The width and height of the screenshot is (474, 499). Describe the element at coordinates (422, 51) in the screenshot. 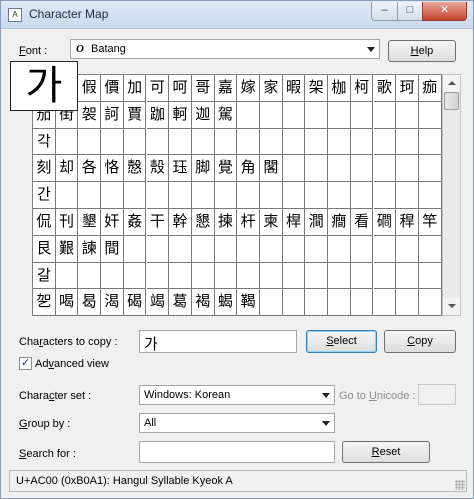

I see `help-button: Help` at that location.